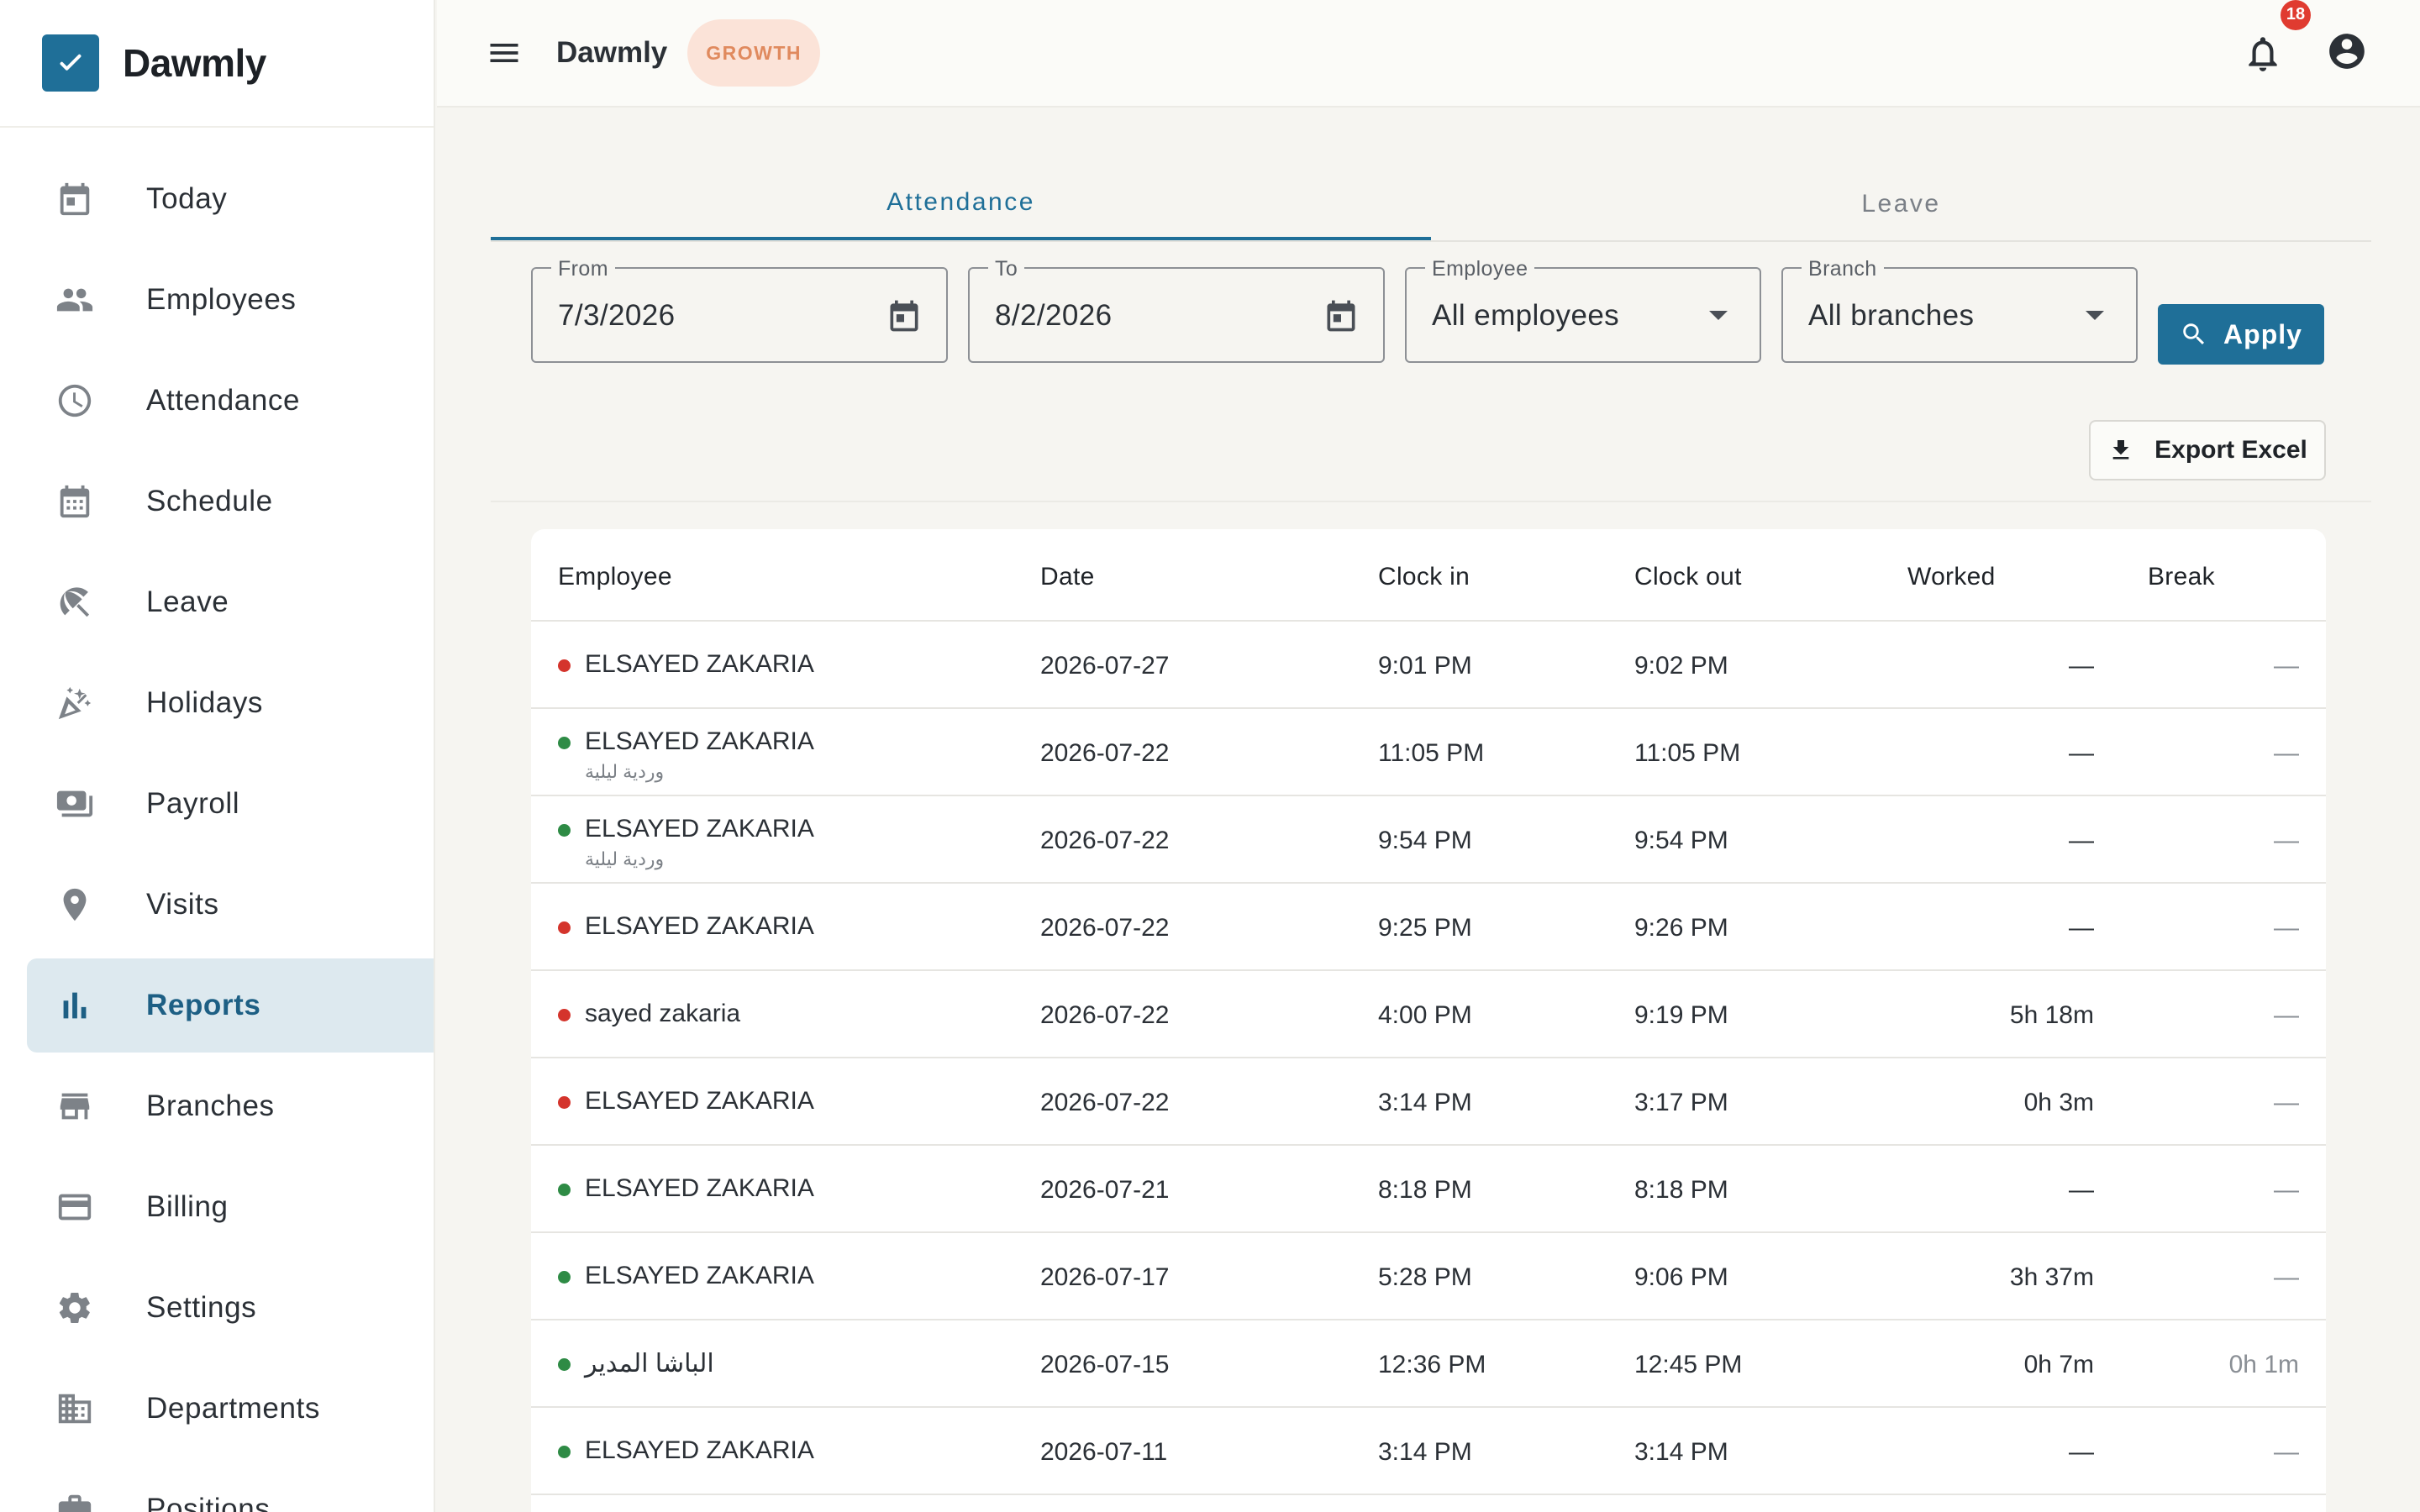 Image resolution: width=2420 pixels, height=1512 pixels. Describe the element at coordinates (75, 804) in the screenshot. I see `money-icon` at that location.